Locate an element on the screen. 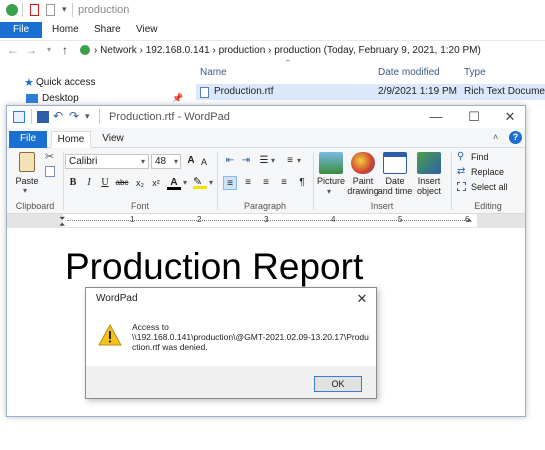 Image resolution: width=545 pixels, height=450 pixels. new-folder-icon is located at coordinates (50, 10).